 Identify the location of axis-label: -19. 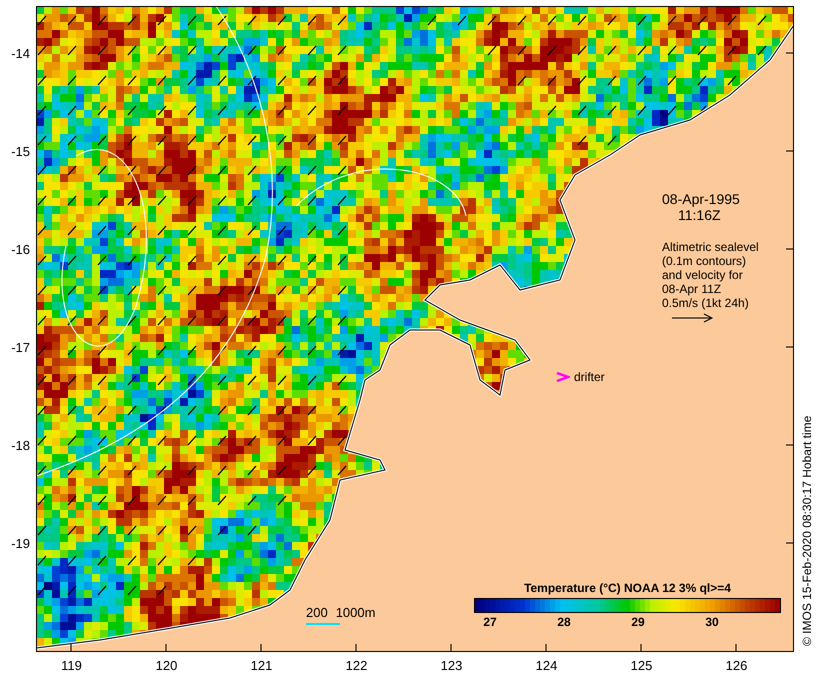
(20, 543).